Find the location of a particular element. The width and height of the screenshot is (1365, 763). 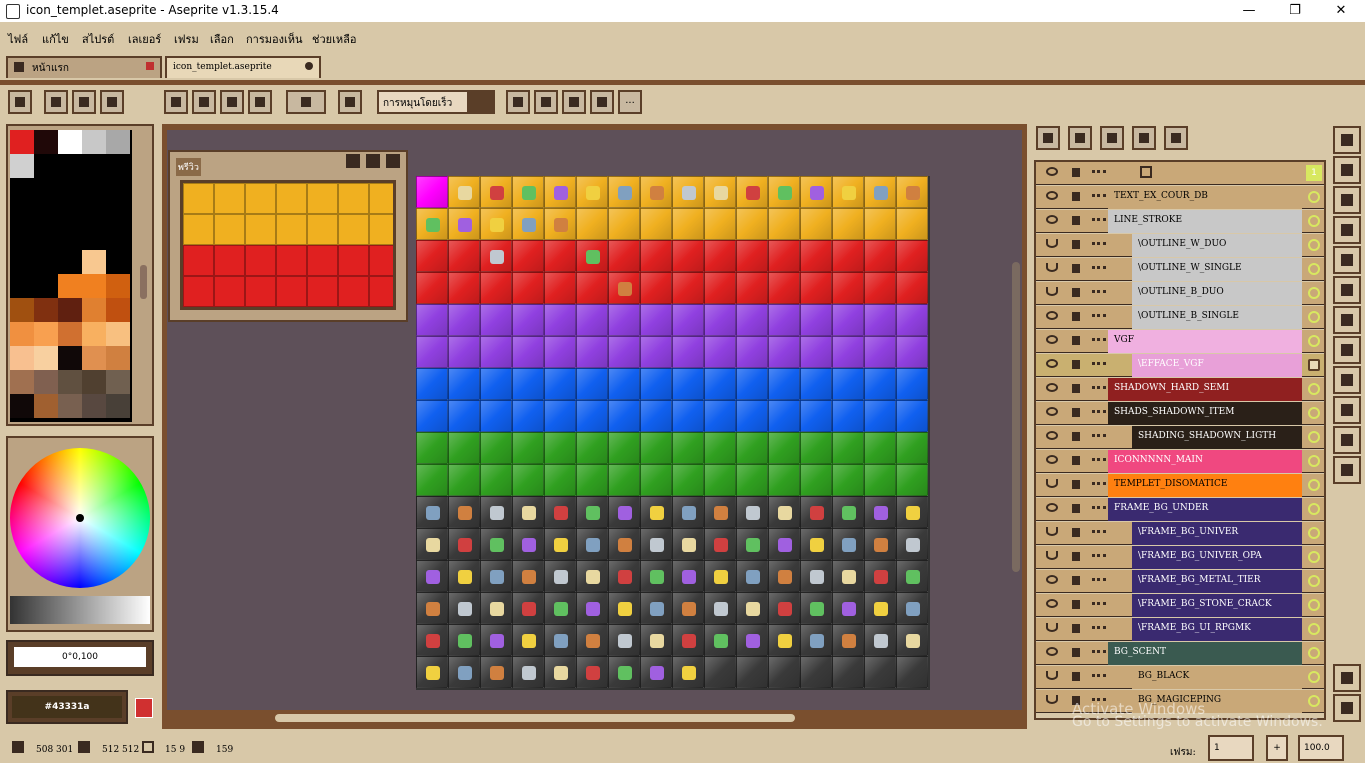

palette-scrollbar is located at coordinates (143, 282).